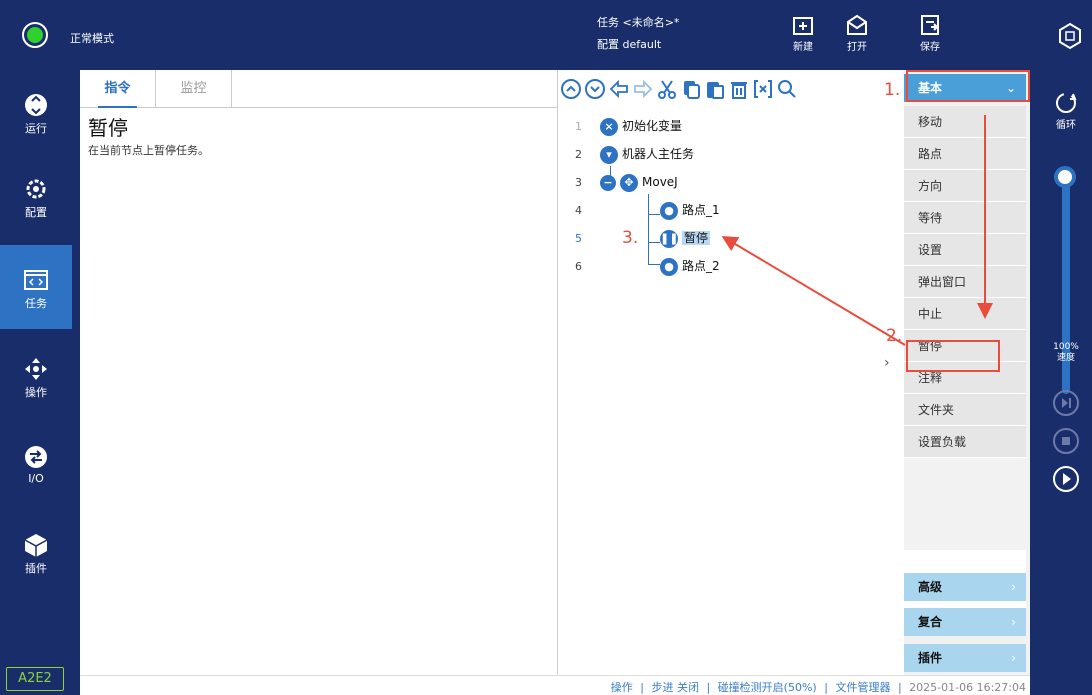 Image resolution: width=1092 pixels, height=695 pixels. What do you see at coordinates (857, 230) in the screenshot?
I see `annotation-arrows` at bounding box center [857, 230].